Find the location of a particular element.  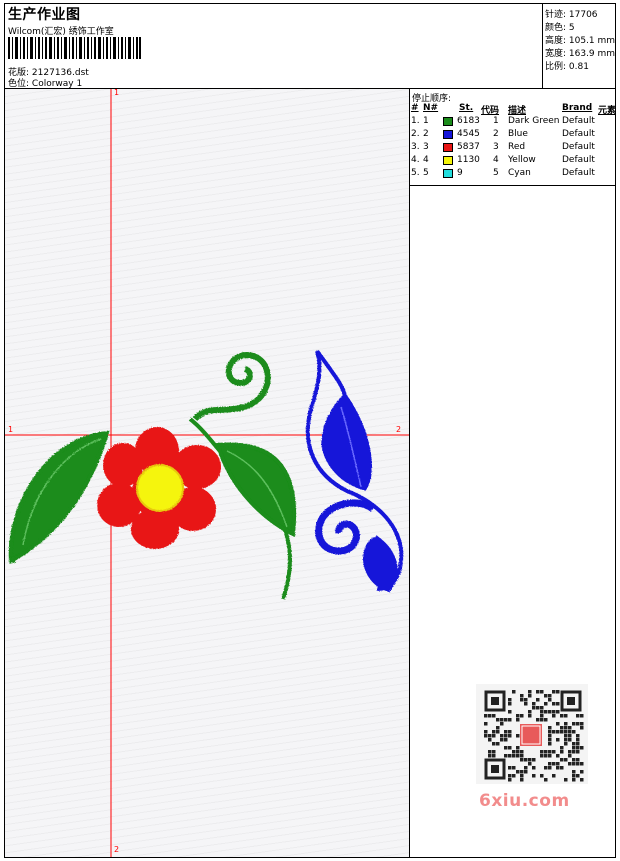

legend-row: 3. 3 5837 3 Red Default is located at coordinates (512, 148).